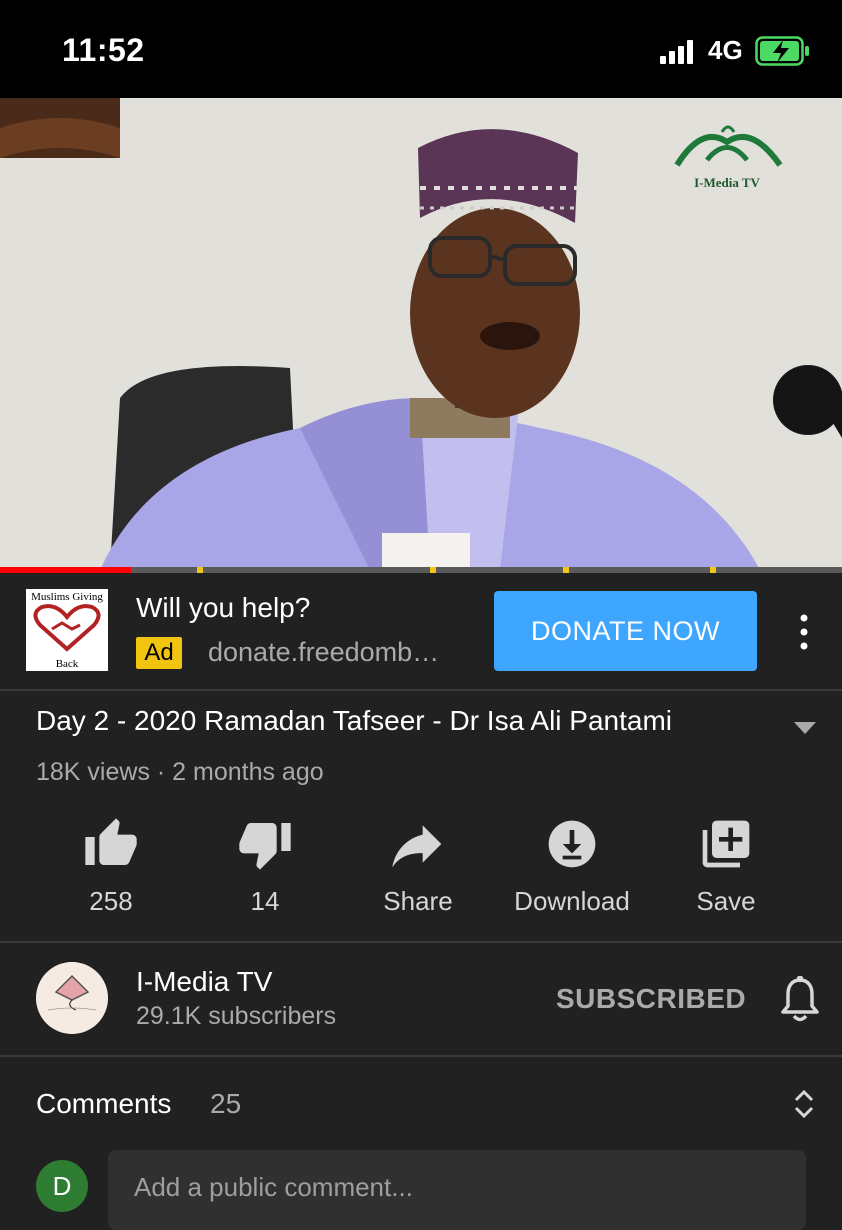 The image size is (842, 1230). What do you see at coordinates (67, 597) in the screenshot?
I see `ad-thumb-text-top: Muslims Giving` at bounding box center [67, 597].